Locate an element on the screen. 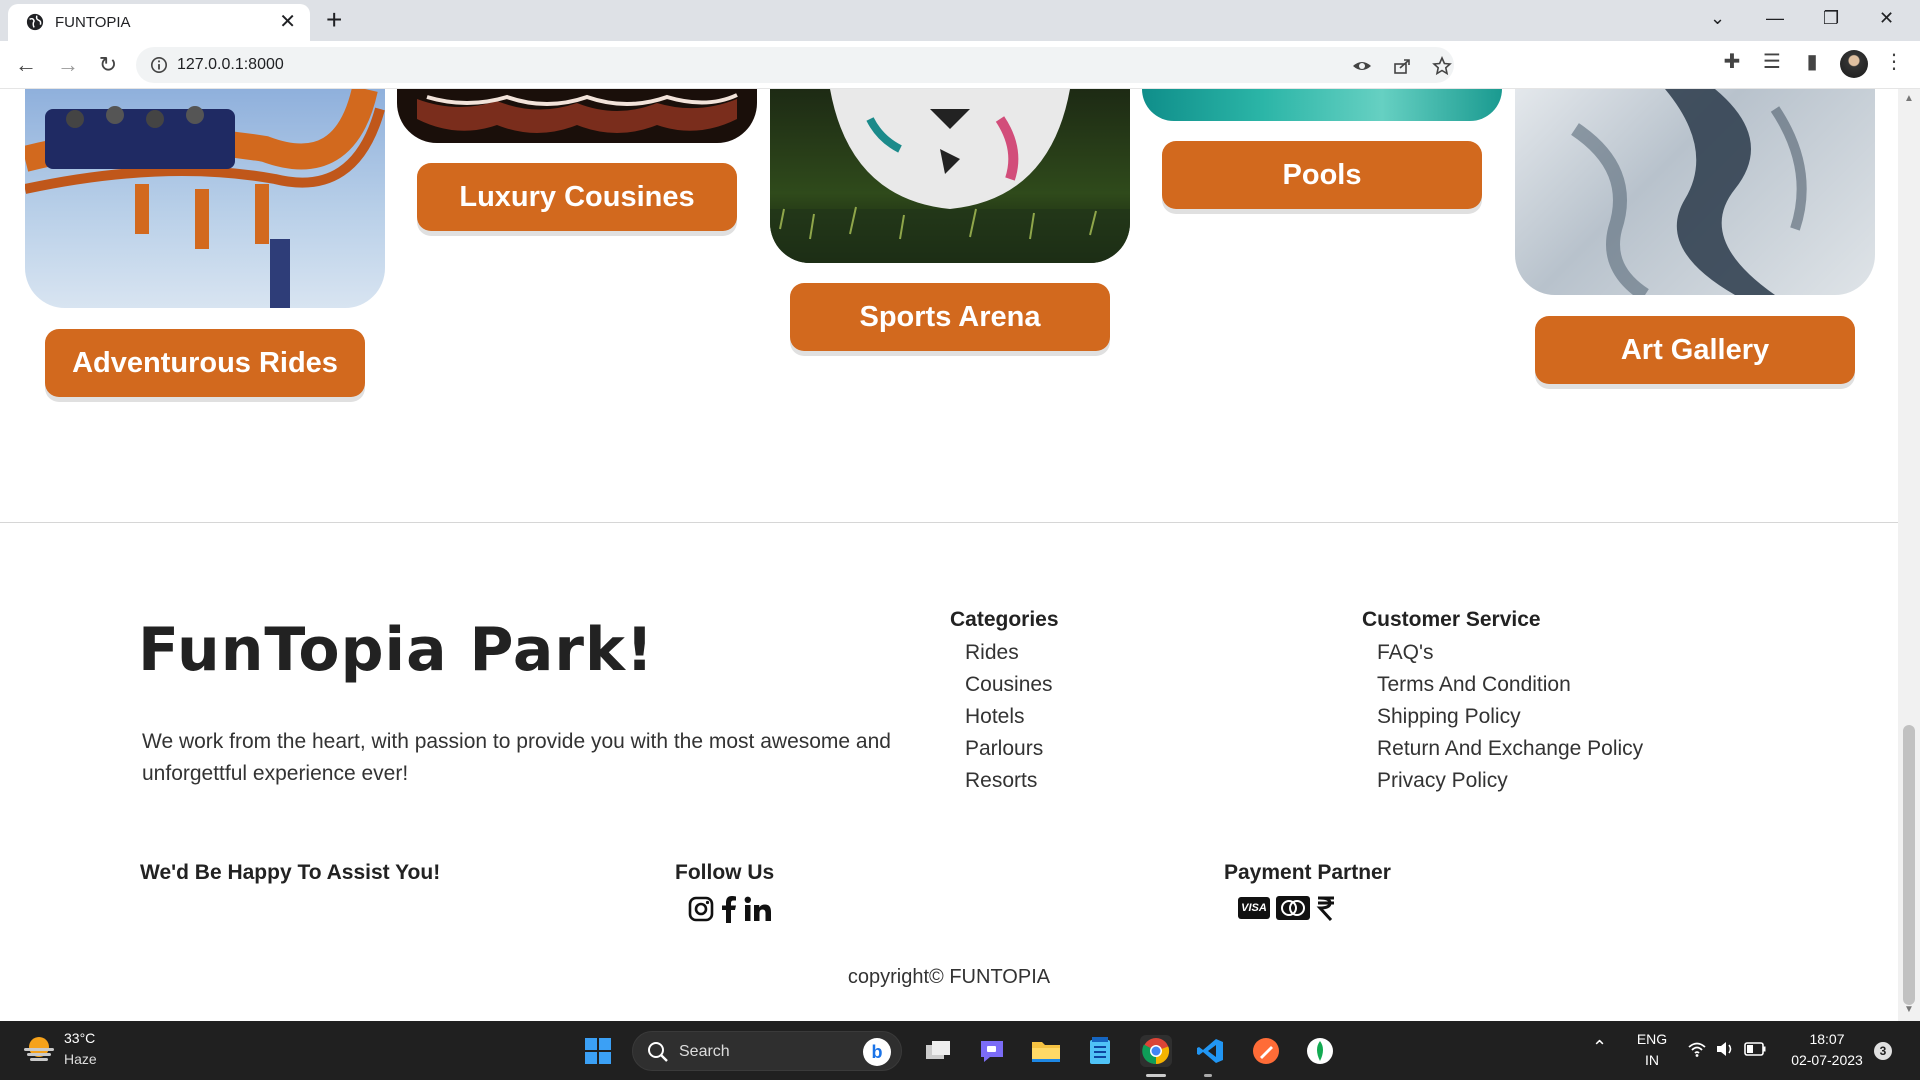  bing-icon: b is located at coordinates (877, 1052).